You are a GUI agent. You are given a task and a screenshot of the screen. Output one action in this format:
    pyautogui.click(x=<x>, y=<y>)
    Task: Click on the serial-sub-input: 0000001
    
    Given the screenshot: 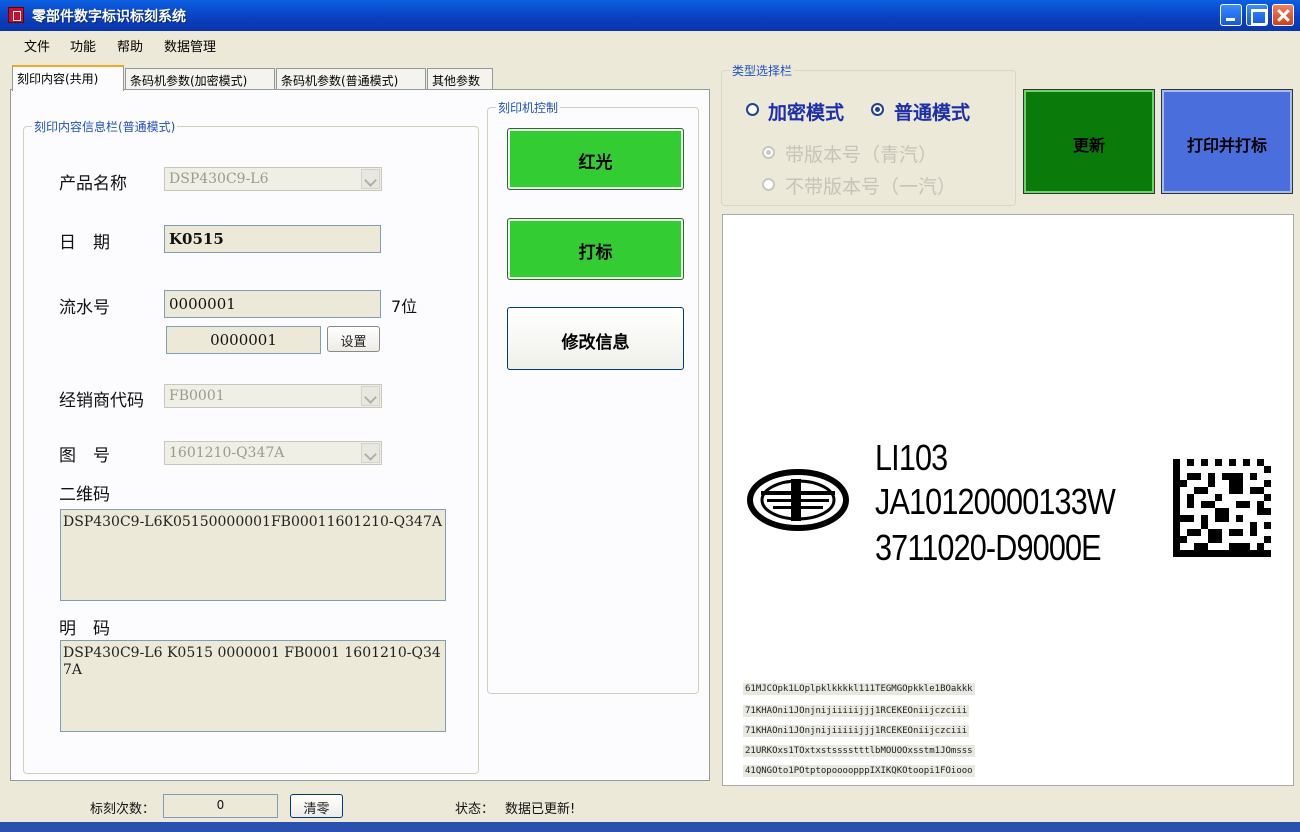 What is the action you would take?
    pyautogui.click(x=243, y=340)
    